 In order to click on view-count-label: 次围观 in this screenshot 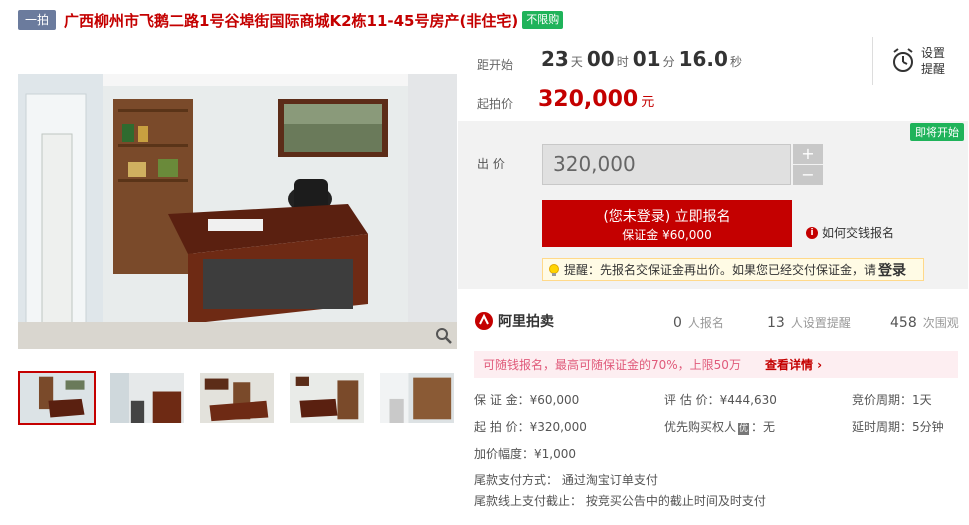, I will do `click(940, 323)`.